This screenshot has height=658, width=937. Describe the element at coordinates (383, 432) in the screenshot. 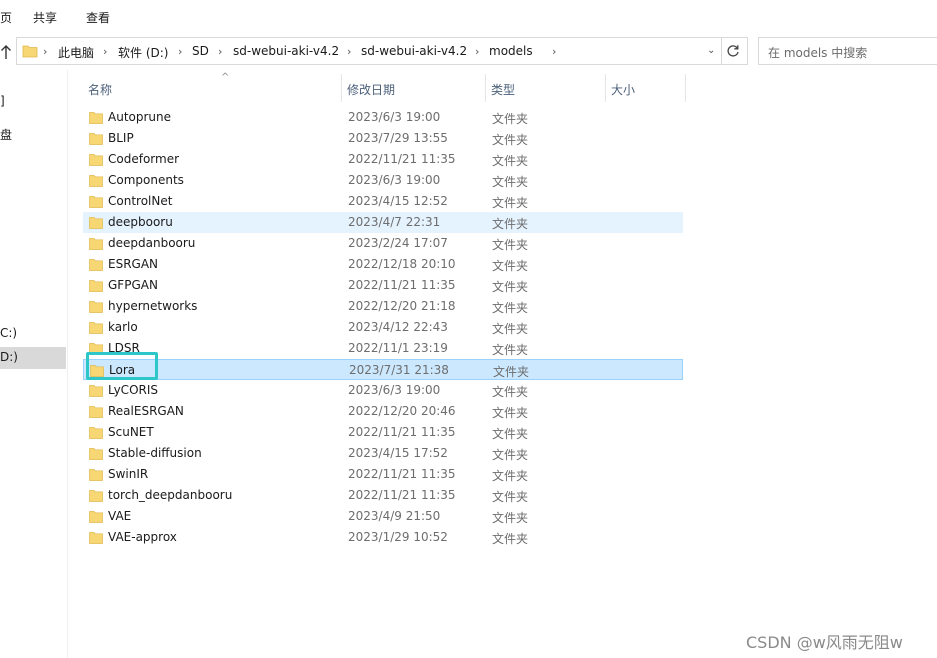

I see `file-row: ScuNET 2022/11/21 11:35 文件夹` at that location.